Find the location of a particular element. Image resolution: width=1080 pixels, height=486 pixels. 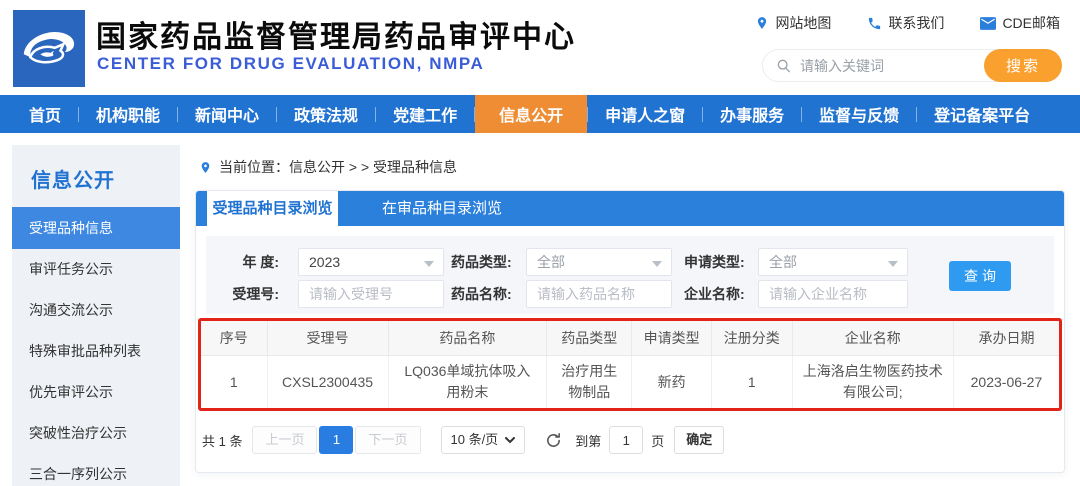

nav-item-registration-platform: 登记备案平台 is located at coordinates (982, 114).